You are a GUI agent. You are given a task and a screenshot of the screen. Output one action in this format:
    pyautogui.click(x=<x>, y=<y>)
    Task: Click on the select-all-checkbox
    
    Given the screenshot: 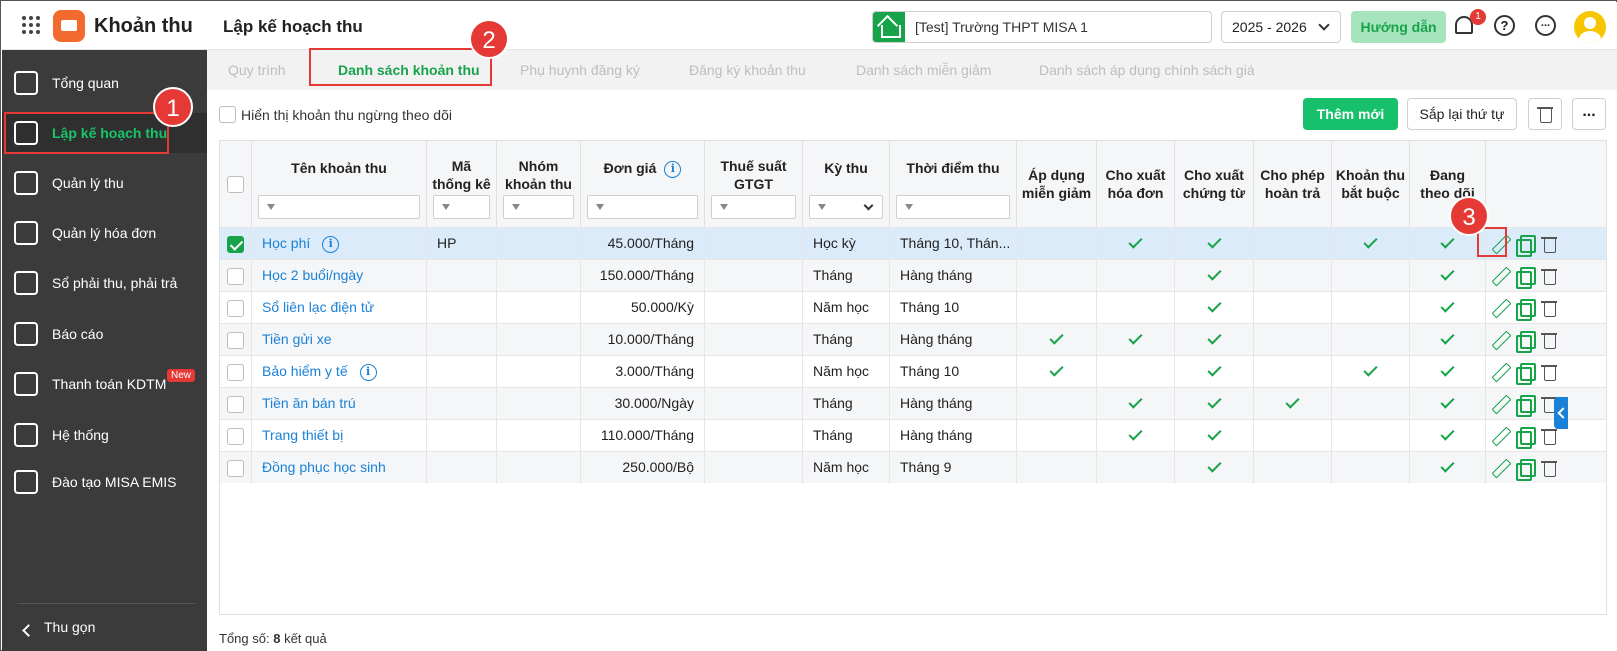 What is the action you would take?
    pyautogui.click(x=235, y=184)
    